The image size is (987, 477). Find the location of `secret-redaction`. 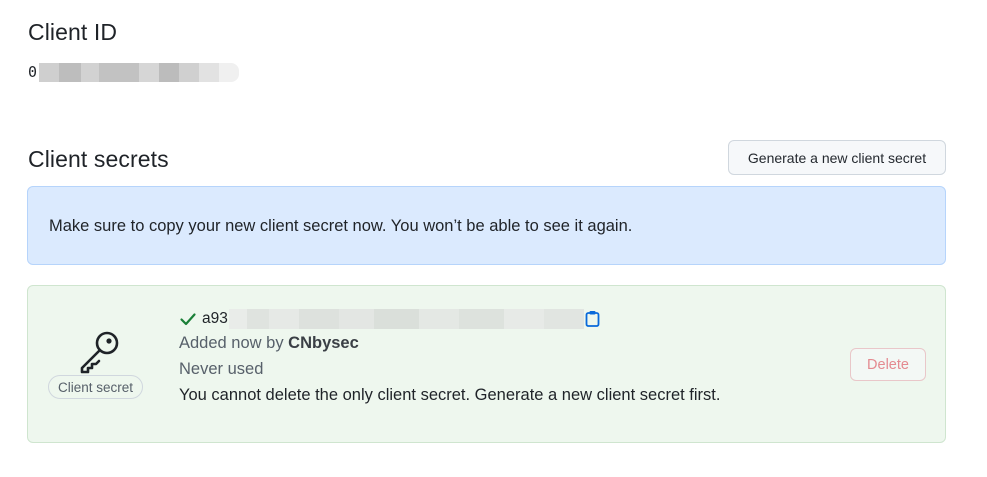

secret-redaction is located at coordinates (406, 319).